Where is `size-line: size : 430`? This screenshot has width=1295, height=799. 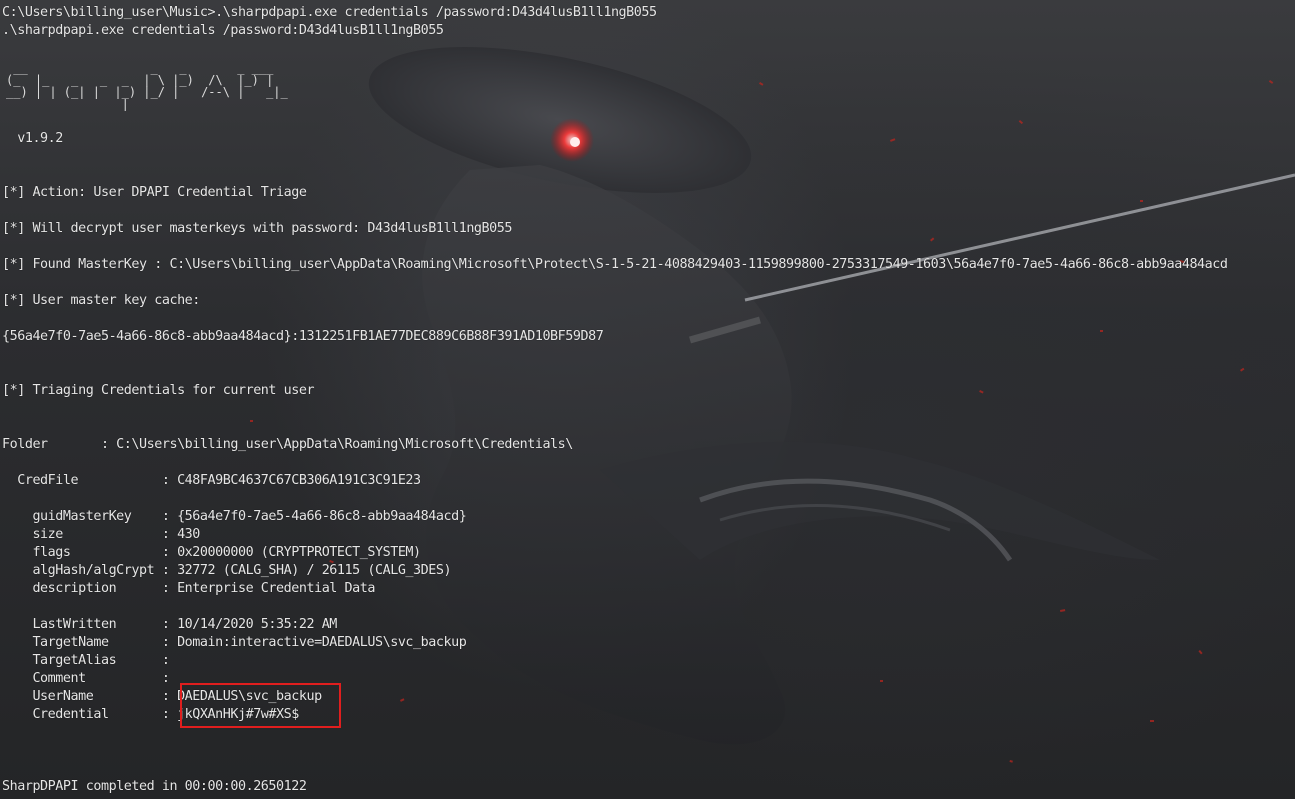 size-line: size : 430 is located at coordinates (101, 534).